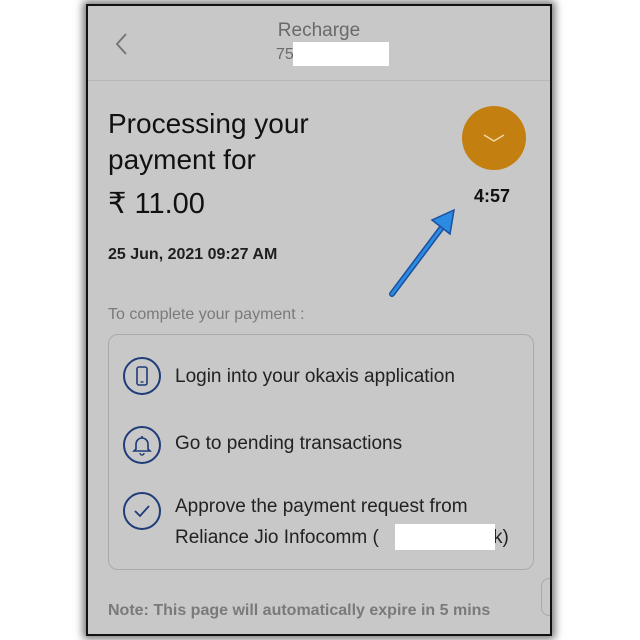  Describe the element at coordinates (142, 511) in the screenshot. I see `check-icon` at that location.